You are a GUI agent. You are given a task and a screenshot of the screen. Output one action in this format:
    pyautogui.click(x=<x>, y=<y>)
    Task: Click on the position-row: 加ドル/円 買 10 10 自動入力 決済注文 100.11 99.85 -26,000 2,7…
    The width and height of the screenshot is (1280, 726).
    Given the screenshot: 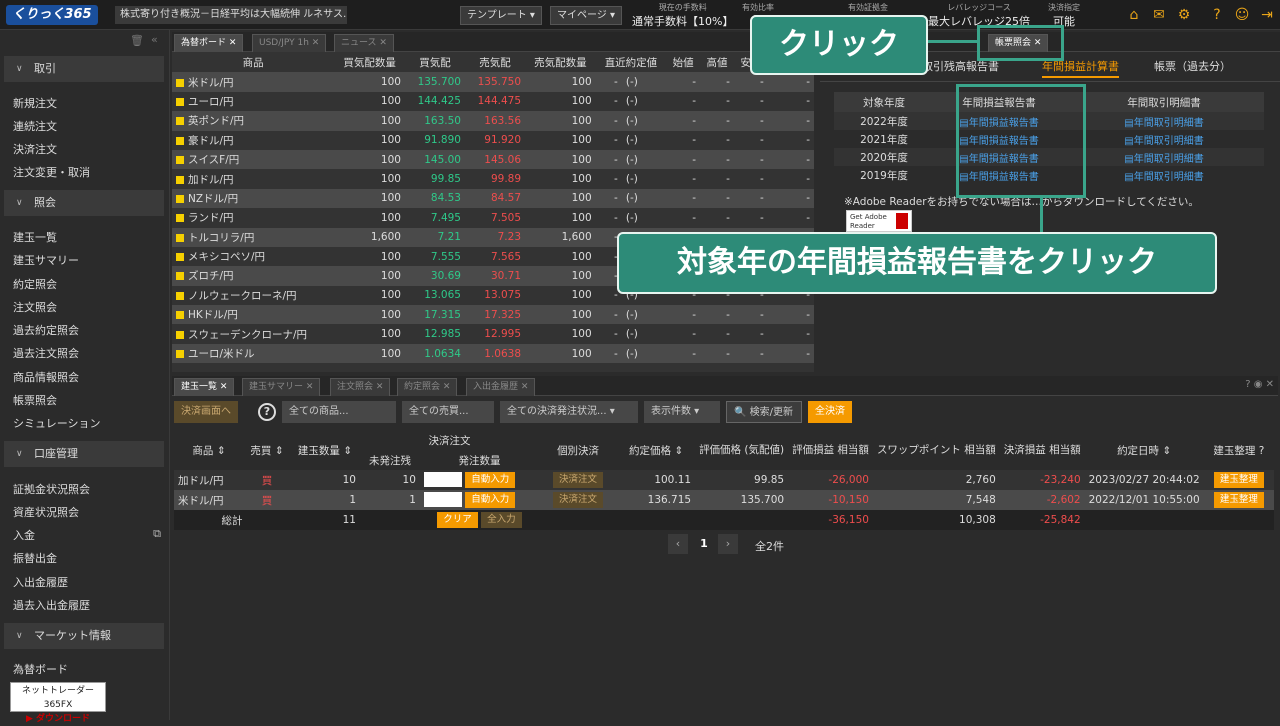 What is the action you would take?
    pyautogui.click(x=724, y=480)
    